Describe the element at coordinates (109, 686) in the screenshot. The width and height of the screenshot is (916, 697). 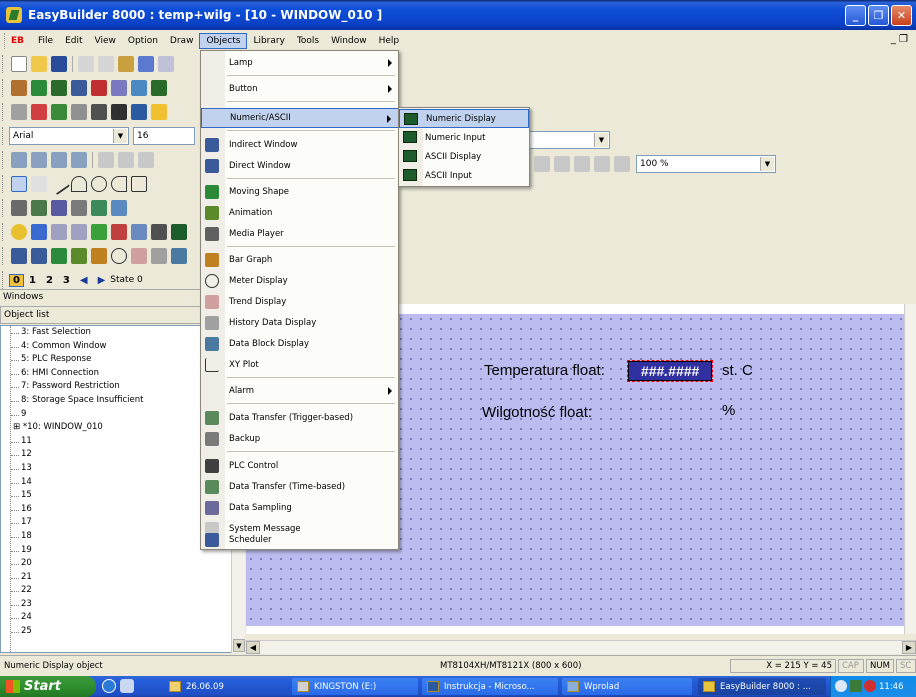
I see `ie-quicklaunch-icon` at that location.